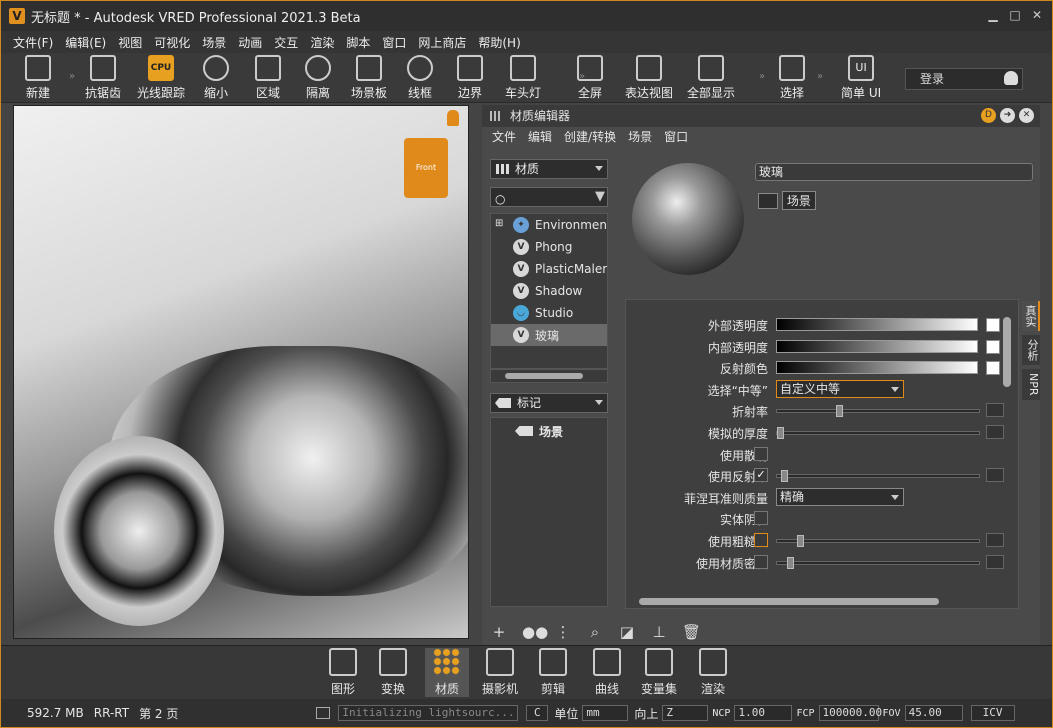 Image resolution: width=1053 pixels, height=728 pixels. I want to click on property-combo: 精确, so click(840, 496).